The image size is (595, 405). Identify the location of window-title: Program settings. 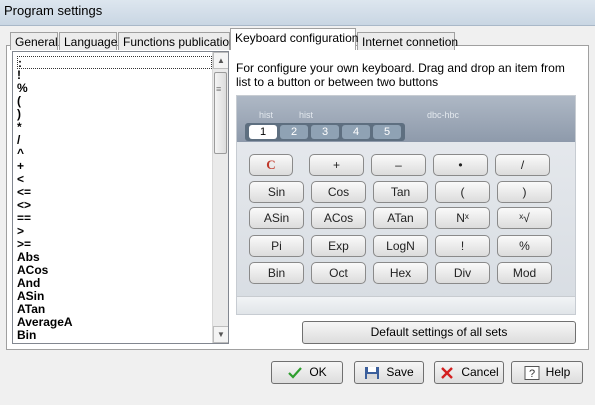
(53, 10).